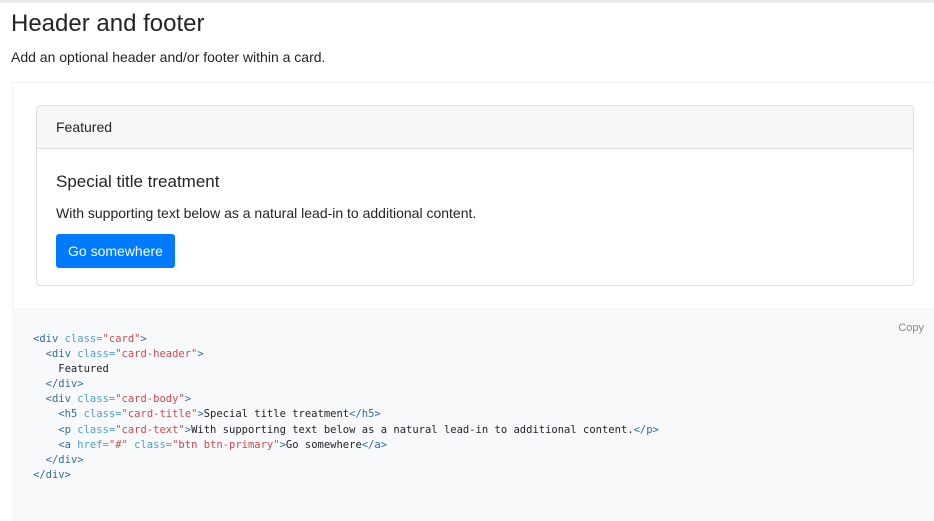 This screenshot has height=521, width=934. Describe the element at coordinates (118, 444) in the screenshot. I see `code-token: "#"` at that location.